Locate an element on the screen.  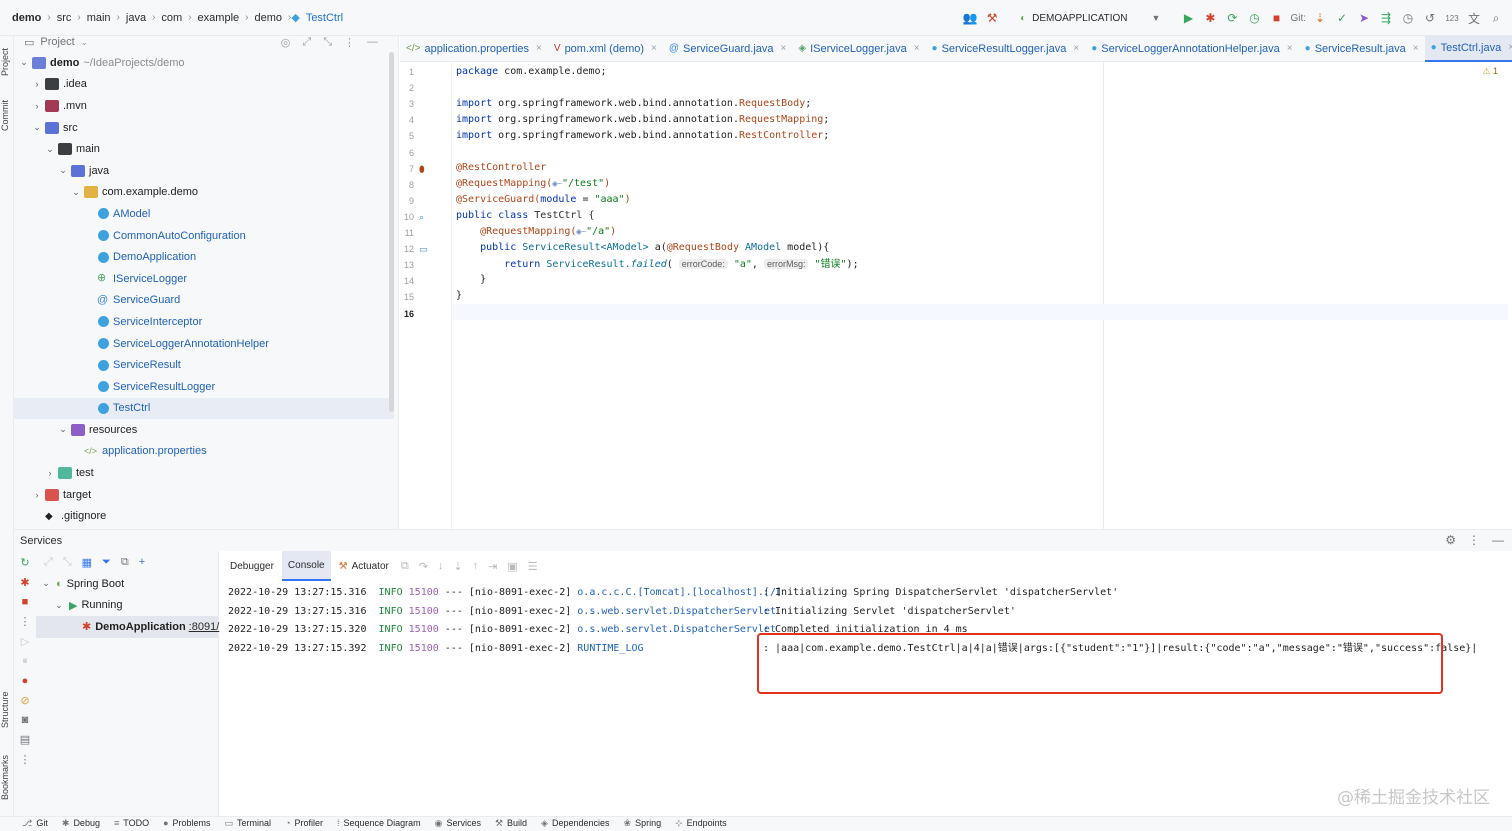
tool-window-button: ⊹ Endpoints is located at coordinates (701, 824).